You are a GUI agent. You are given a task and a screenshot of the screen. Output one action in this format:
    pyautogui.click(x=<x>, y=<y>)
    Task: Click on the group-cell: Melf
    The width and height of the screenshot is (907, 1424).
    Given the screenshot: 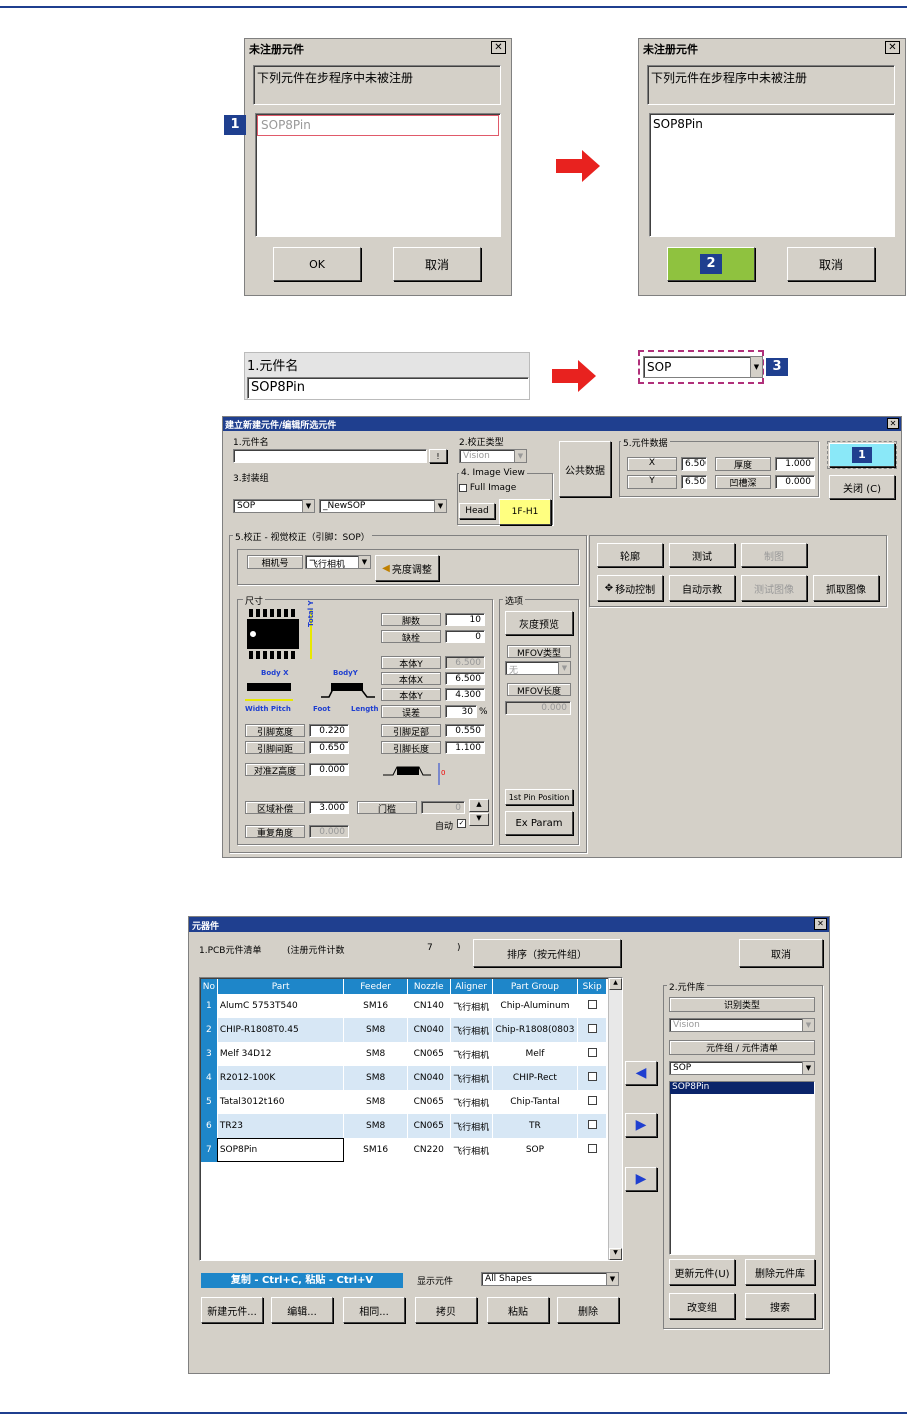 What is the action you would take?
    pyautogui.click(x=535, y=1054)
    